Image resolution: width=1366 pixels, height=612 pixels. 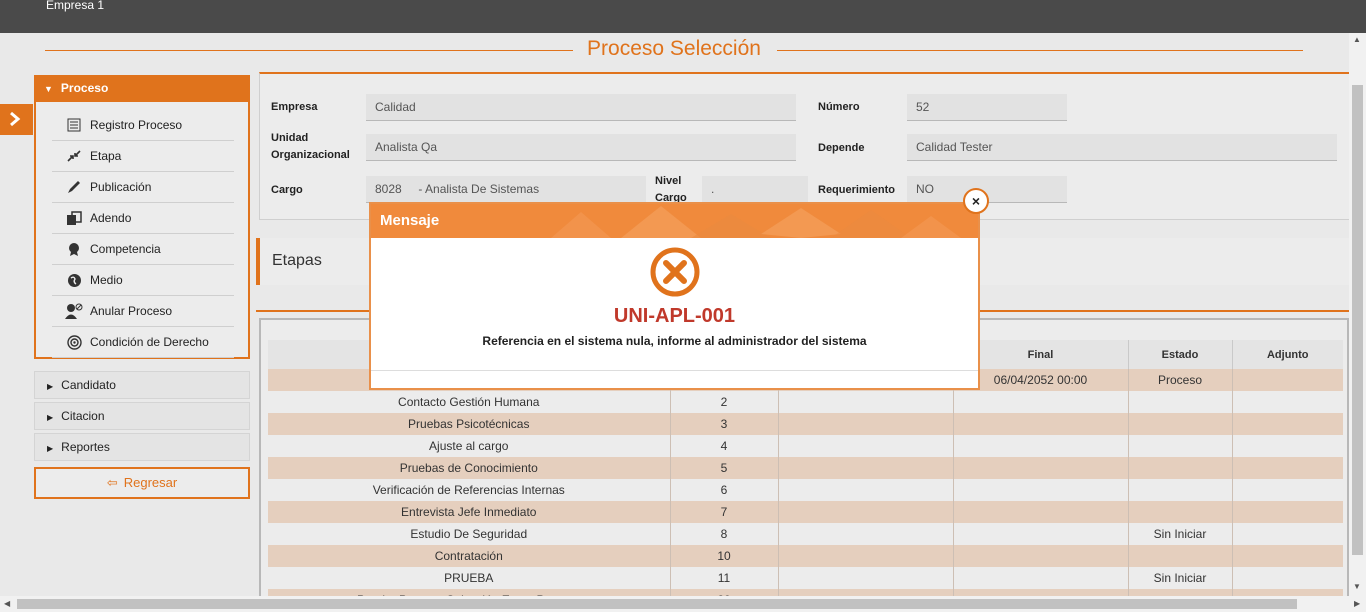 What do you see at coordinates (136, 125) in the screenshot?
I see `sidebar-item-label: Registro Proceso` at bounding box center [136, 125].